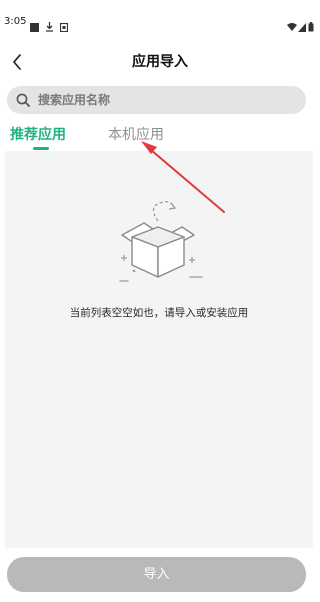  I want to click on signal-icon, so click(302, 26).